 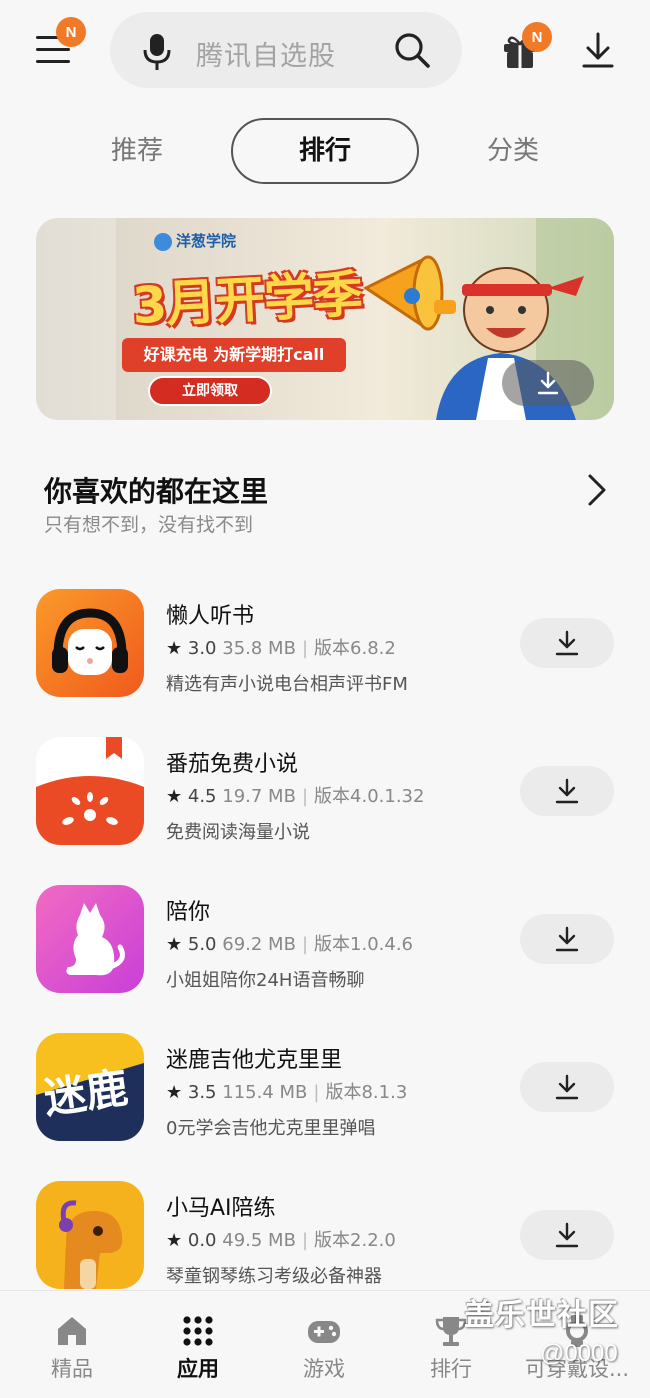 What do you see at coordinates (363, 944) in the screenshot?
I see `app-version: 版本1.0.4.6` at bounding box center [363, 944].